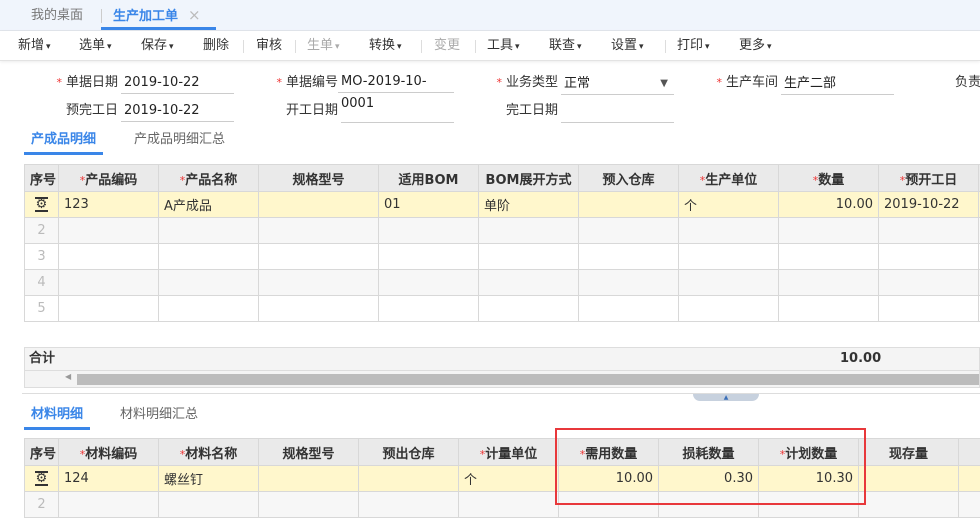 This screenshot has height=522, width=980. I want to click on toolbar-button-3: 删除, so click(216, 46).